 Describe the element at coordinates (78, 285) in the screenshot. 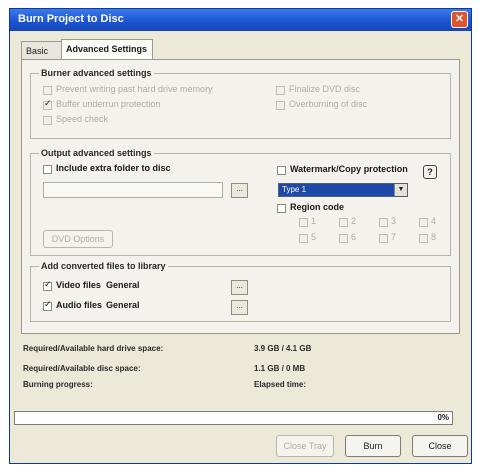

I see `video-files-label: Video files` at that location.